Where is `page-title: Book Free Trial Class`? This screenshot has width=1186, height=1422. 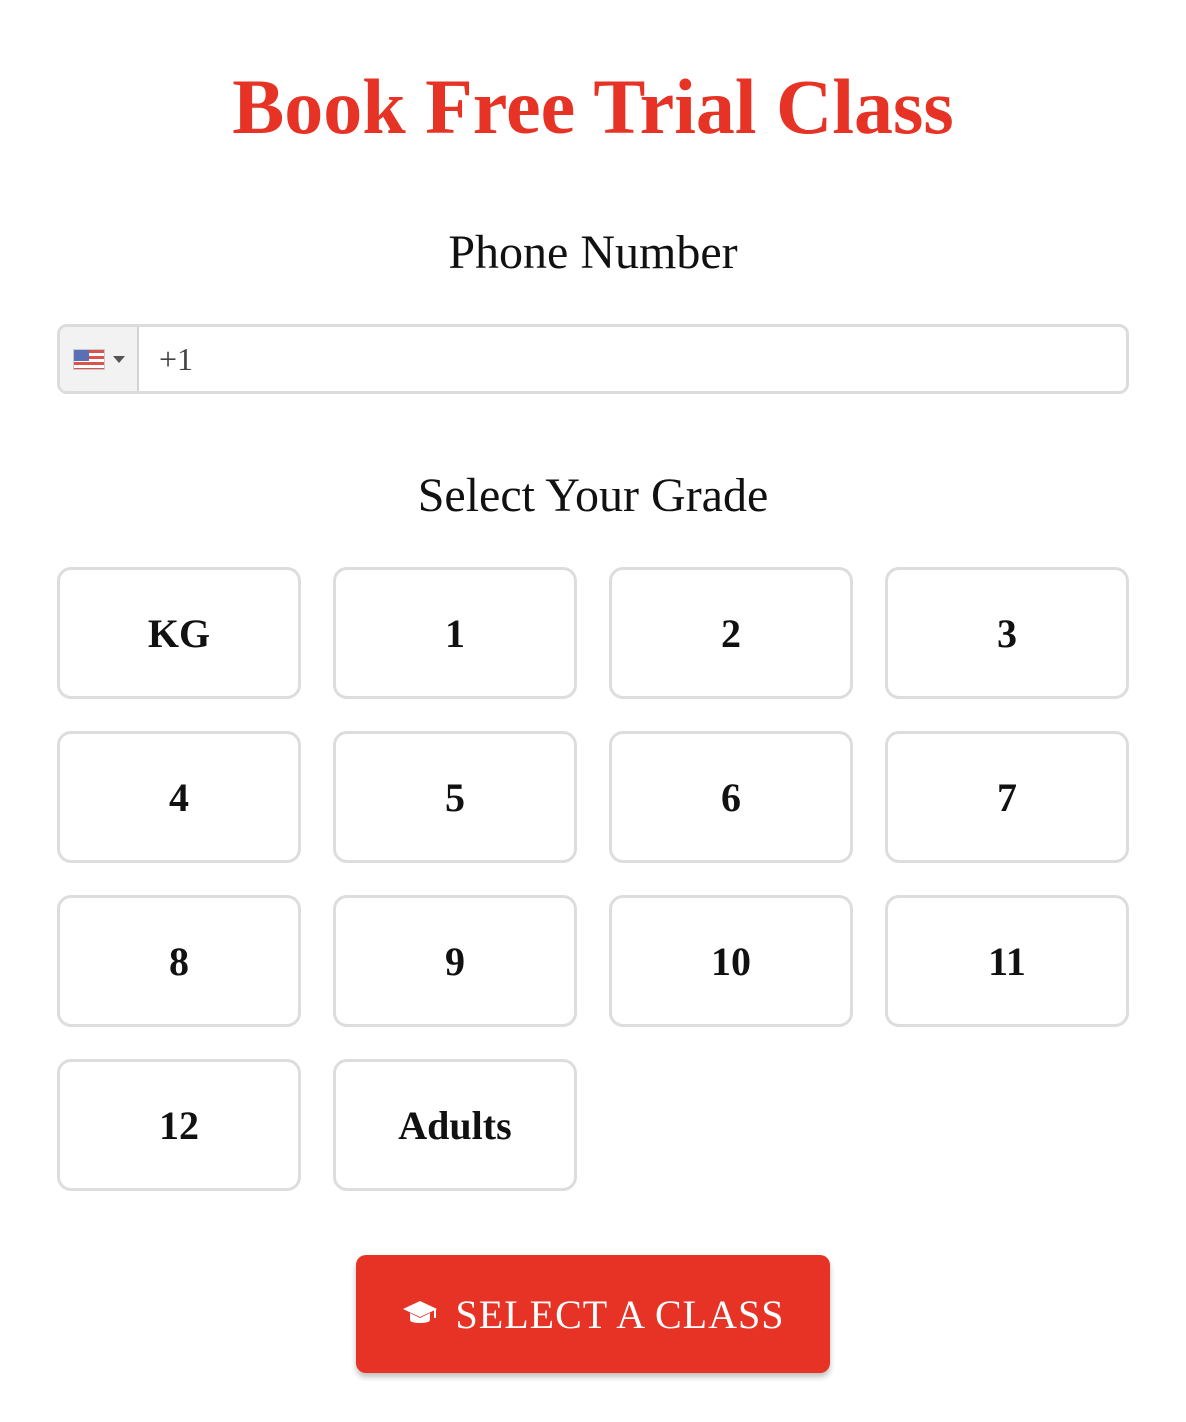 page-title: Book Free Trial Class is located at coordinates (593, 106).